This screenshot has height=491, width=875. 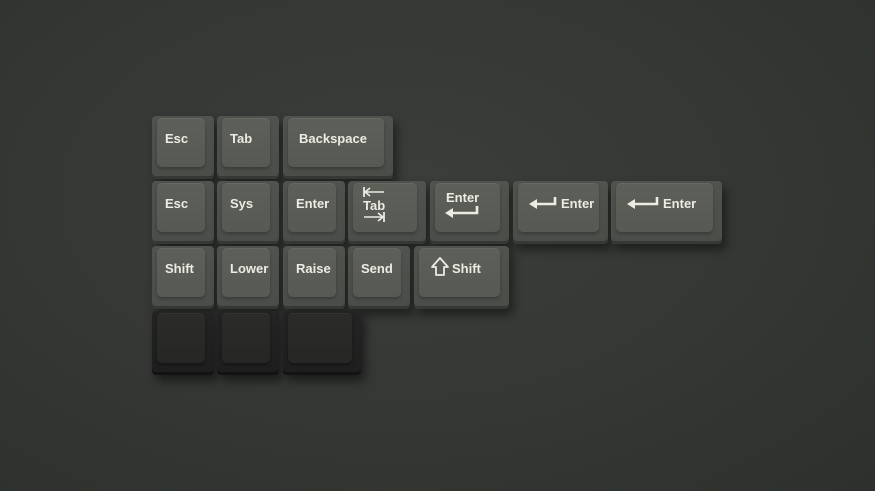 What do you see at coordinates (338, 147) in the screenshot?
I see `key-backspace: Backspace` at bounding box center [338, 147].